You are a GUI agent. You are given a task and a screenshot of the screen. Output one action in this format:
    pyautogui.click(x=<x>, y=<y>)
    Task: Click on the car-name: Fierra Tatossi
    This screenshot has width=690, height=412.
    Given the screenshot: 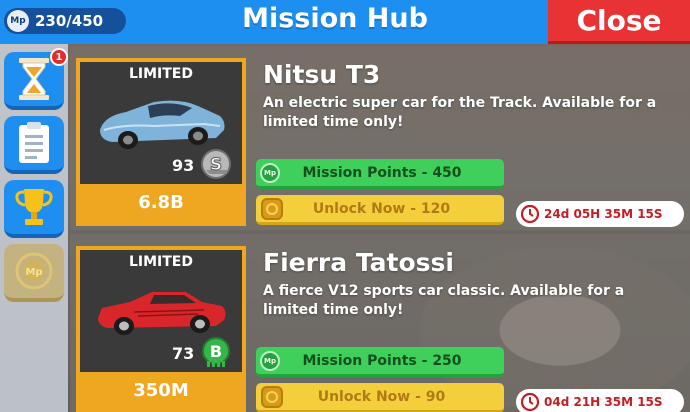 What is the action you would take?
    pyautogui.click(x=358, y=262)
    